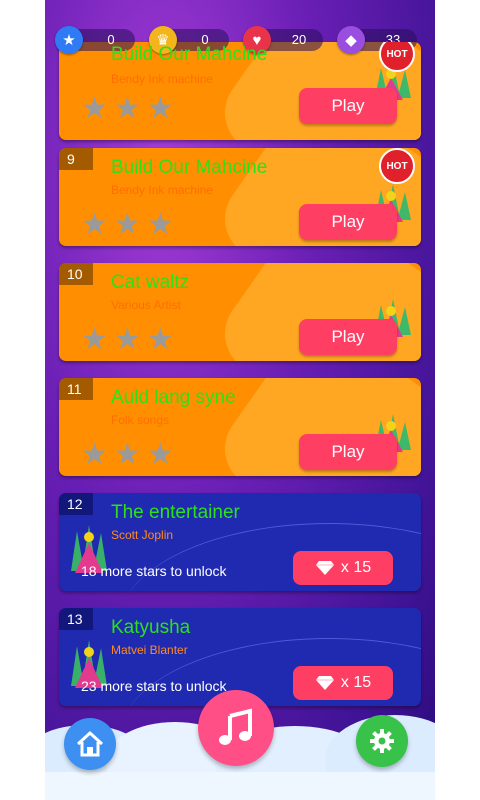 This screenshot has width=480, height=800. I want to click on song-title: Katyusha, so click(151, 627).